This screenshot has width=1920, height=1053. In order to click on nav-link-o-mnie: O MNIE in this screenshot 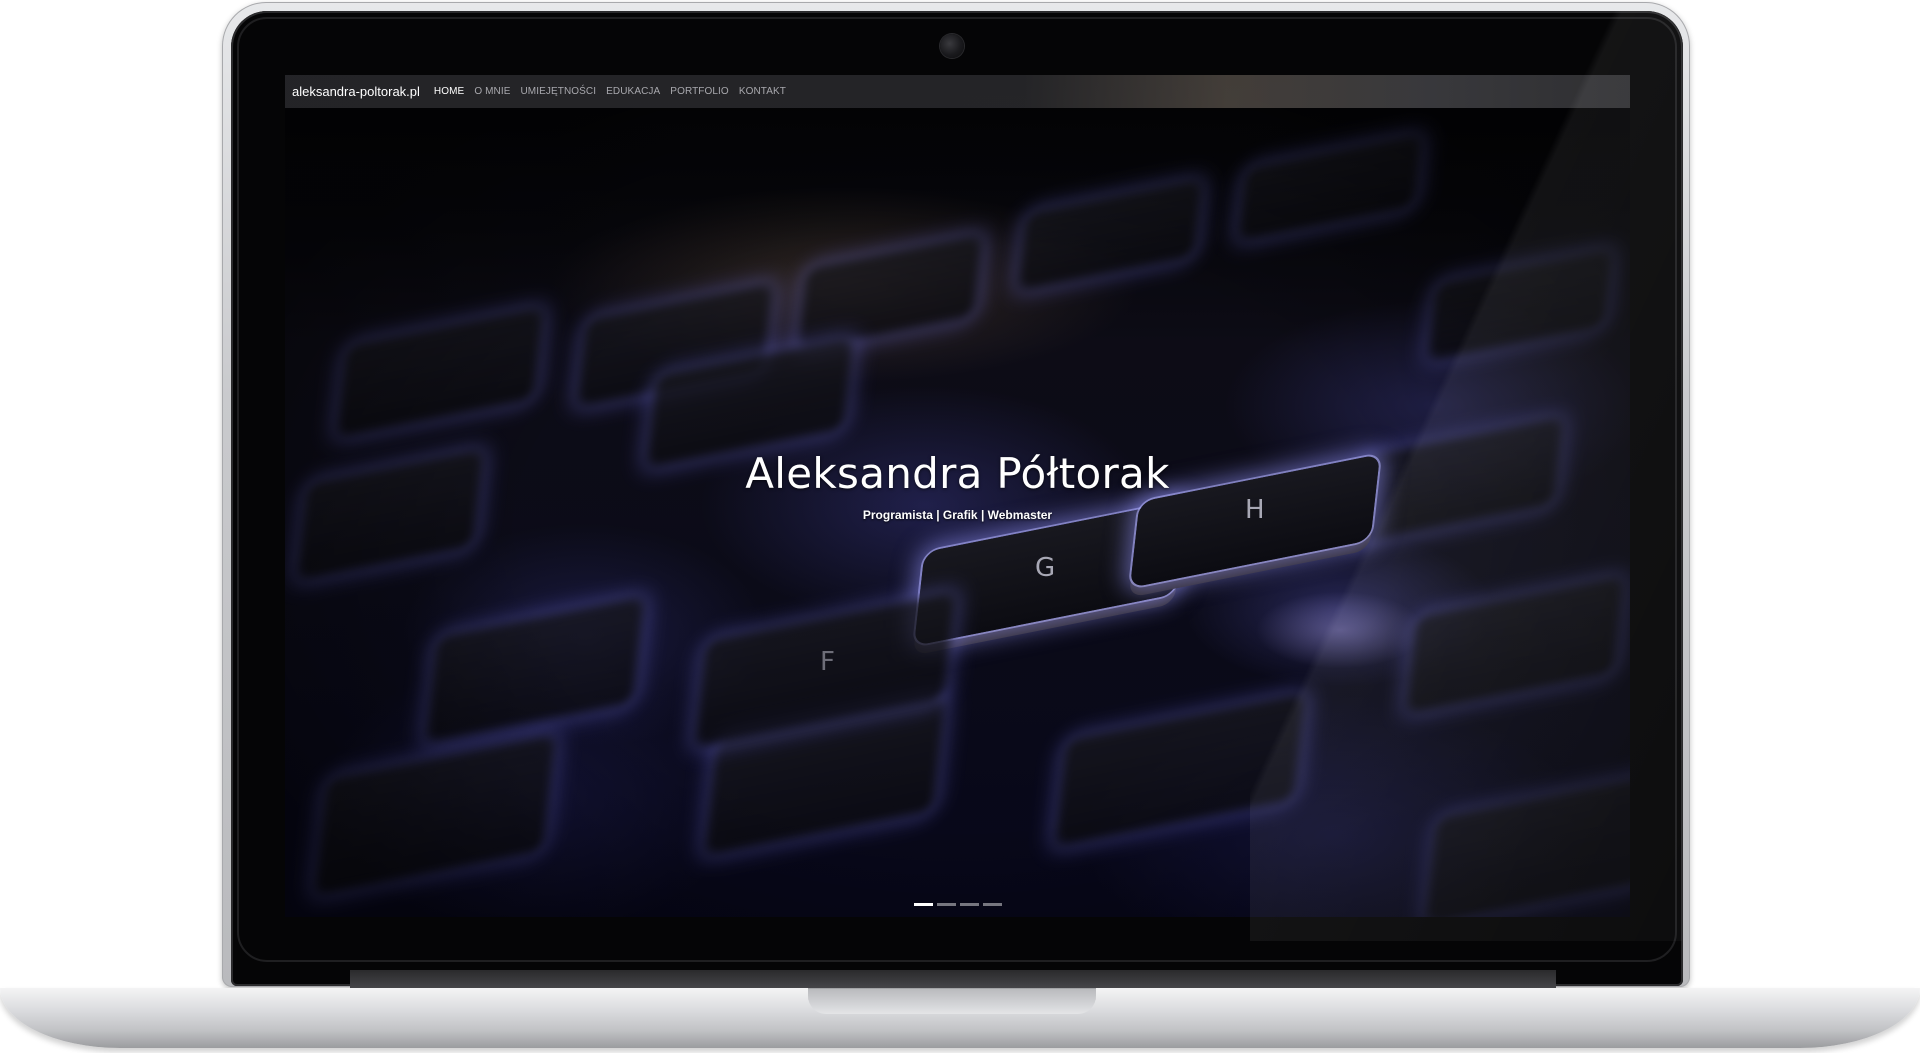, I will do `click(492, 91)`.